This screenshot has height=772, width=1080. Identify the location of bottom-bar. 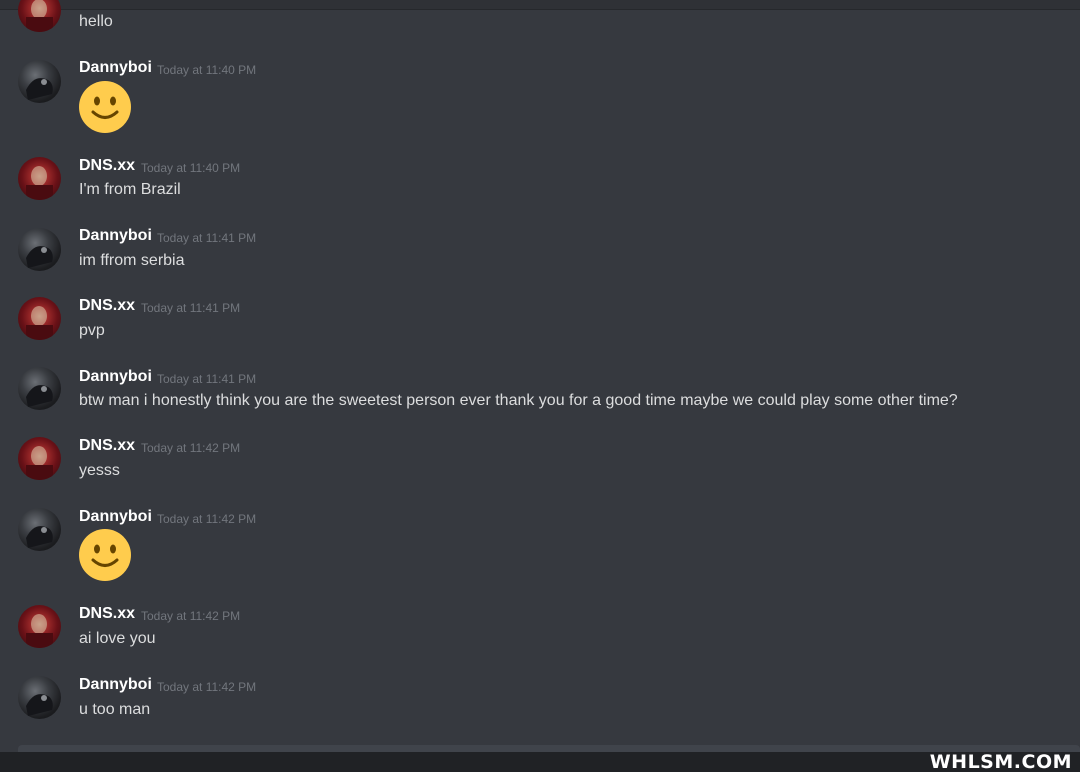
(540, 762).